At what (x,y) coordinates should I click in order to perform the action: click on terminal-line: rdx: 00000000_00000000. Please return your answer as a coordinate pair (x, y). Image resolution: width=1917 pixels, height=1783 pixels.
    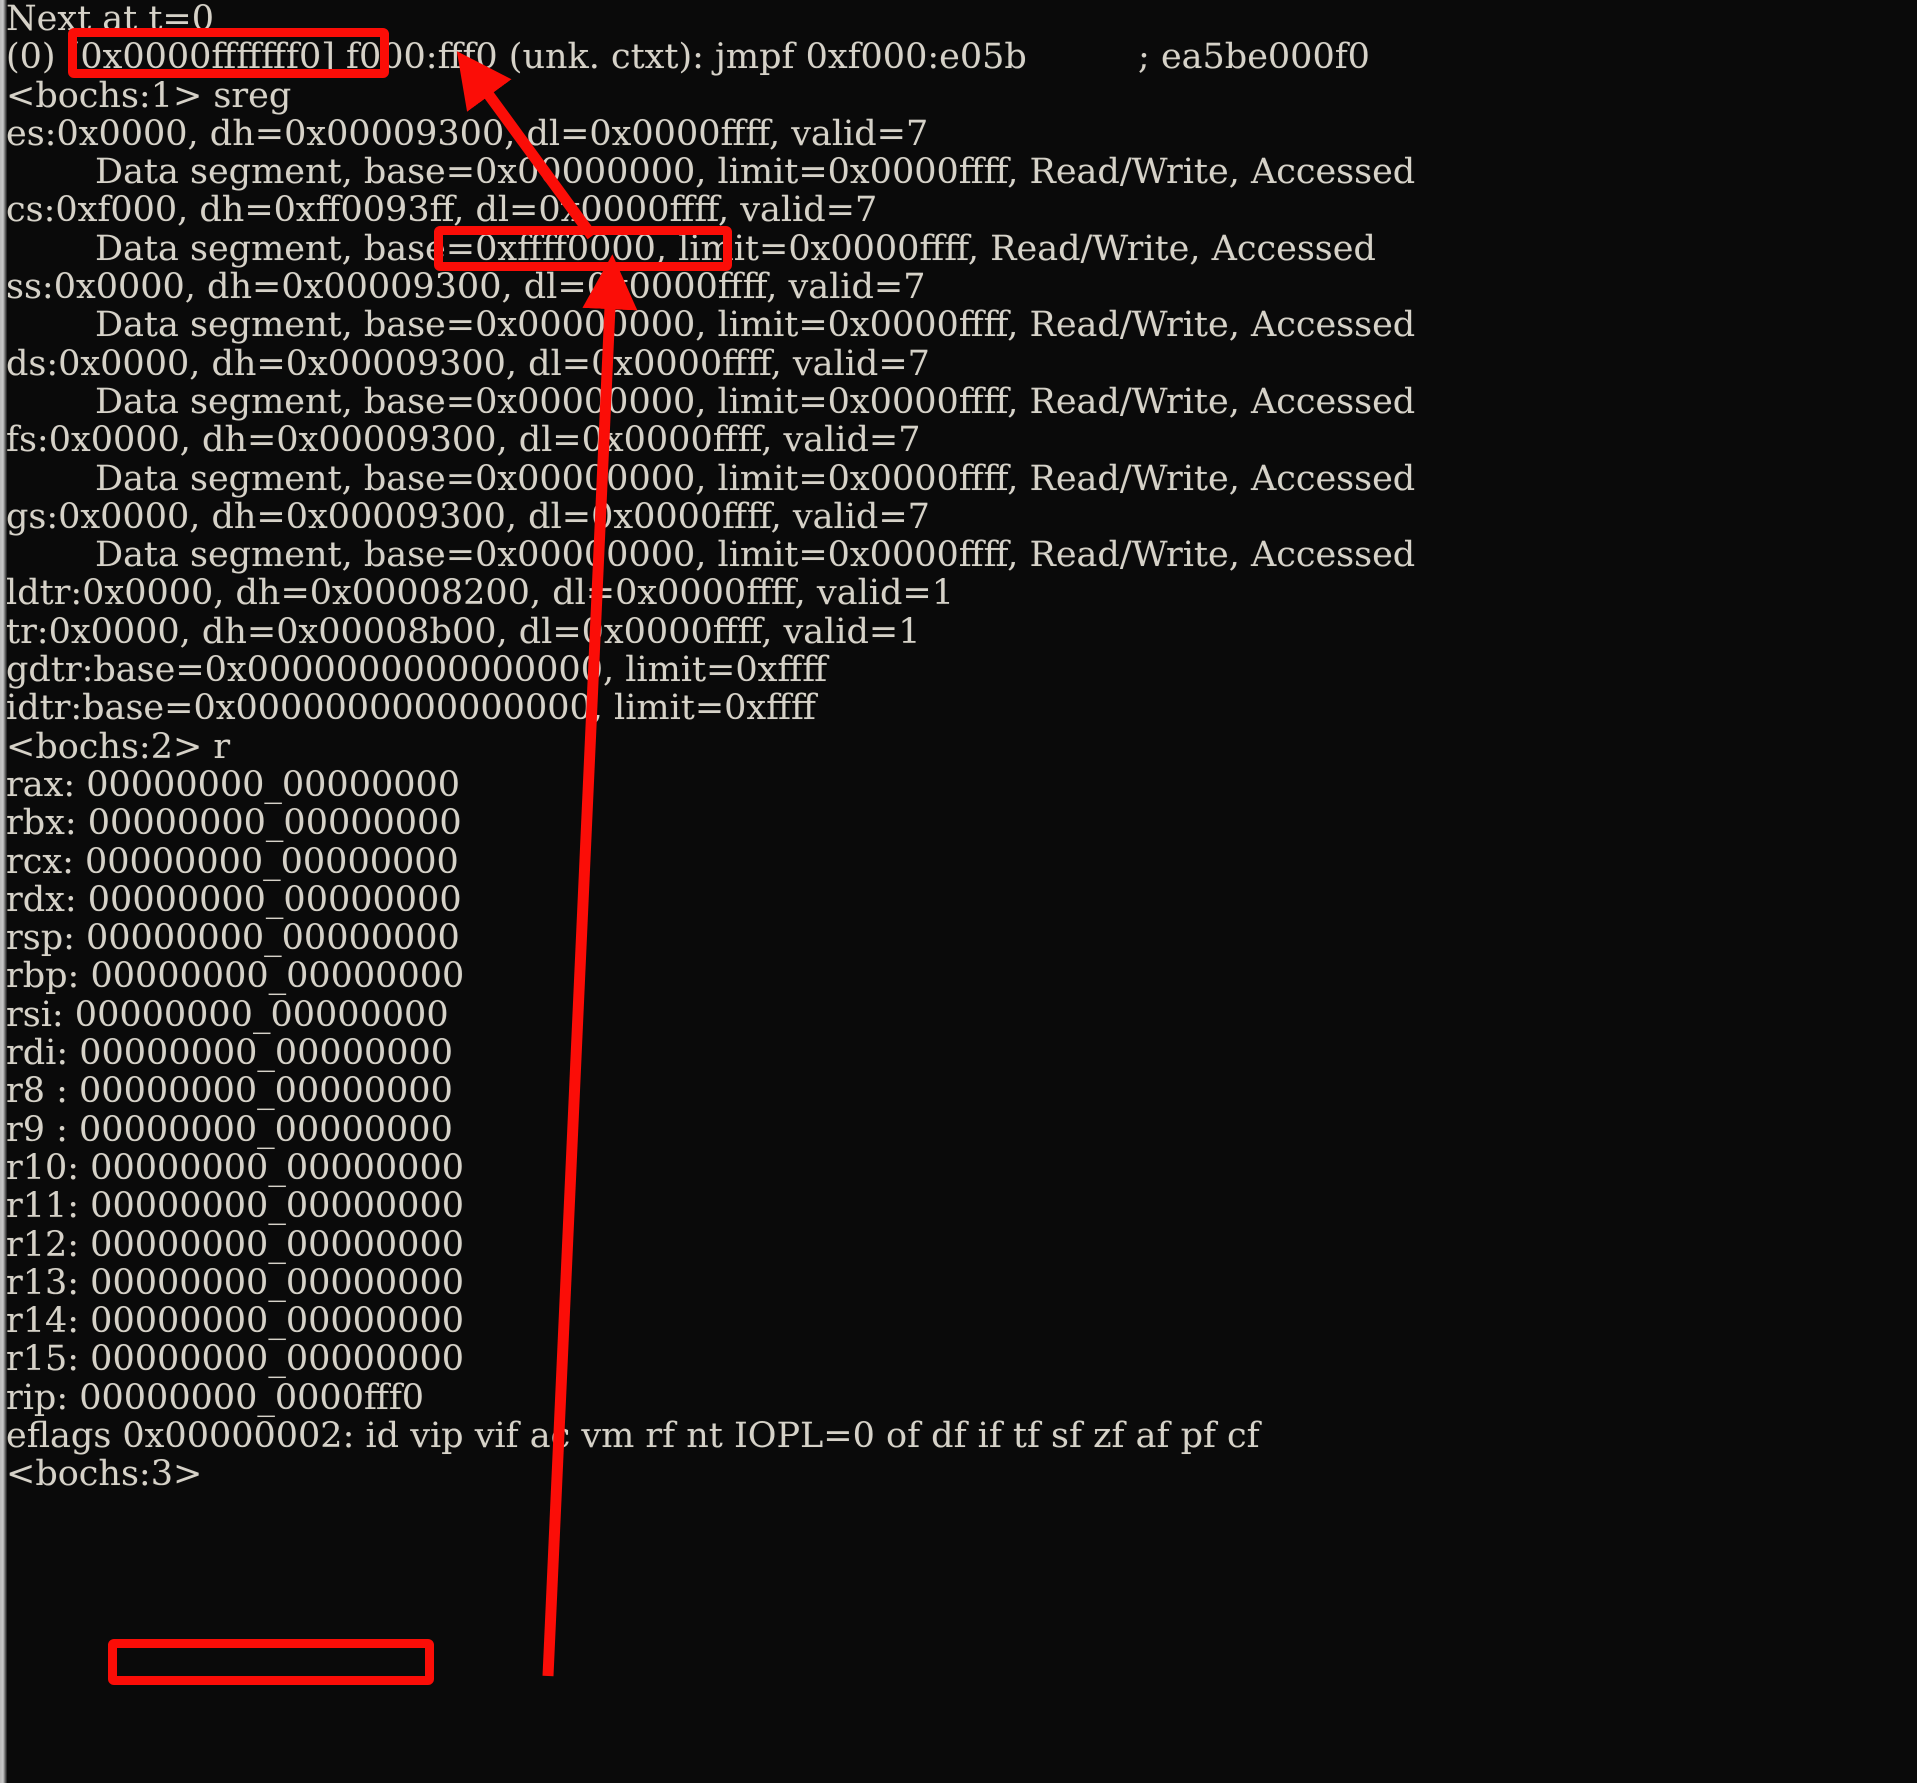
    Looking at the image, I should click on (234, 899).